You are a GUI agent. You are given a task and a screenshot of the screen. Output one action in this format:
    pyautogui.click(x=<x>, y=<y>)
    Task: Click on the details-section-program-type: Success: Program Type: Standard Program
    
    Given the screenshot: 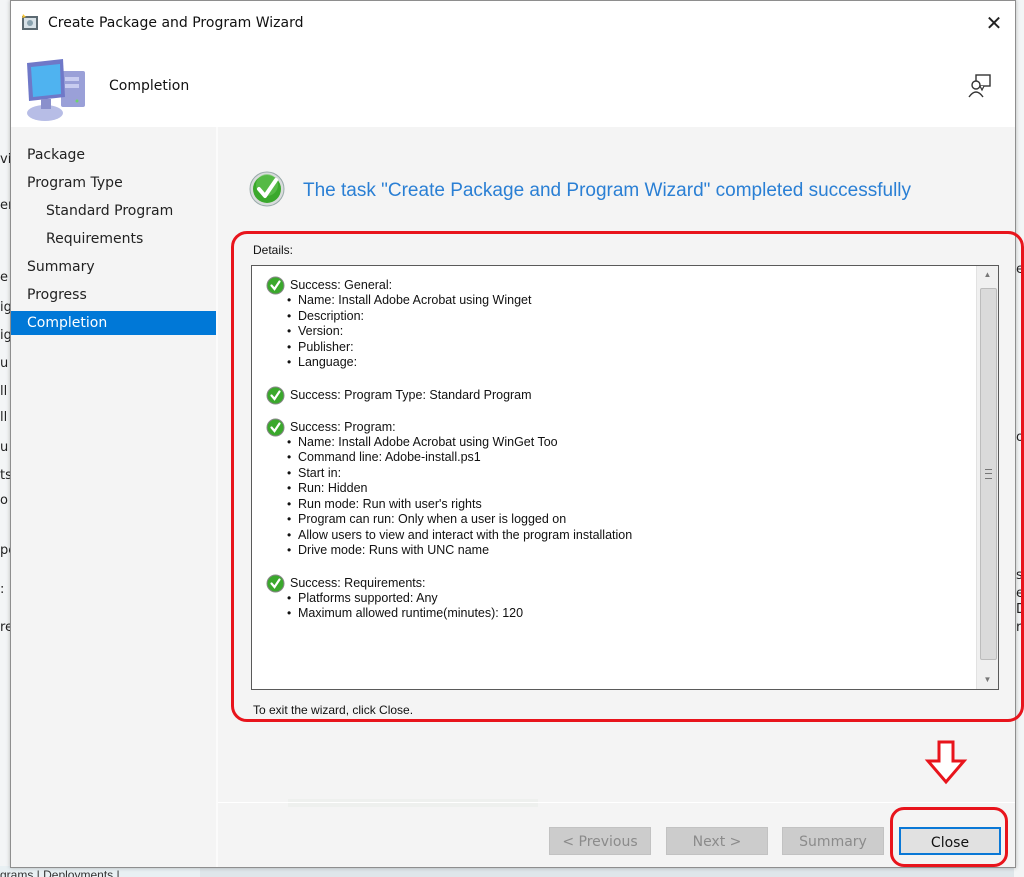 What is the action you would take?
    pyautogui.click(x=616, y=395)
    